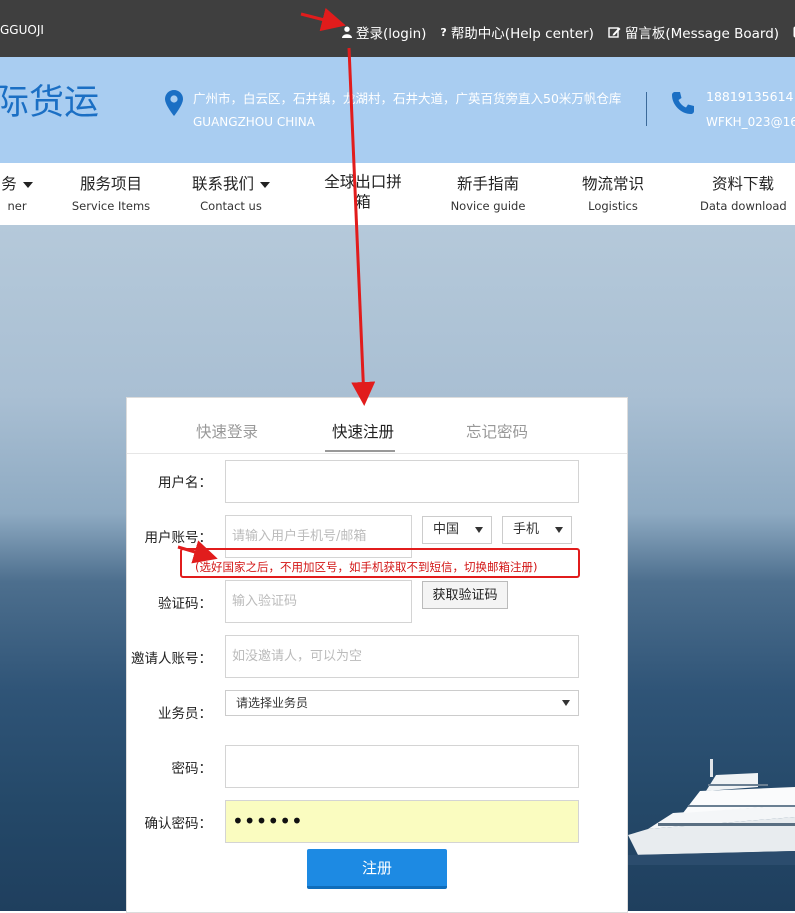 The width and height of the screenshot is (795, 913). I want to click on nav-item-en: Novice guide, so click(488, 206).